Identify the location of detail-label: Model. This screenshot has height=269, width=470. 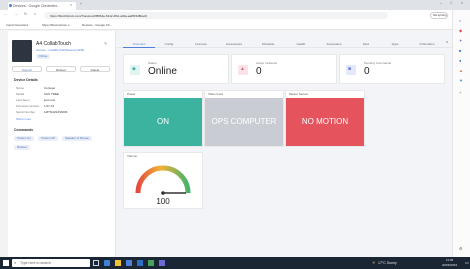
(20, 94).